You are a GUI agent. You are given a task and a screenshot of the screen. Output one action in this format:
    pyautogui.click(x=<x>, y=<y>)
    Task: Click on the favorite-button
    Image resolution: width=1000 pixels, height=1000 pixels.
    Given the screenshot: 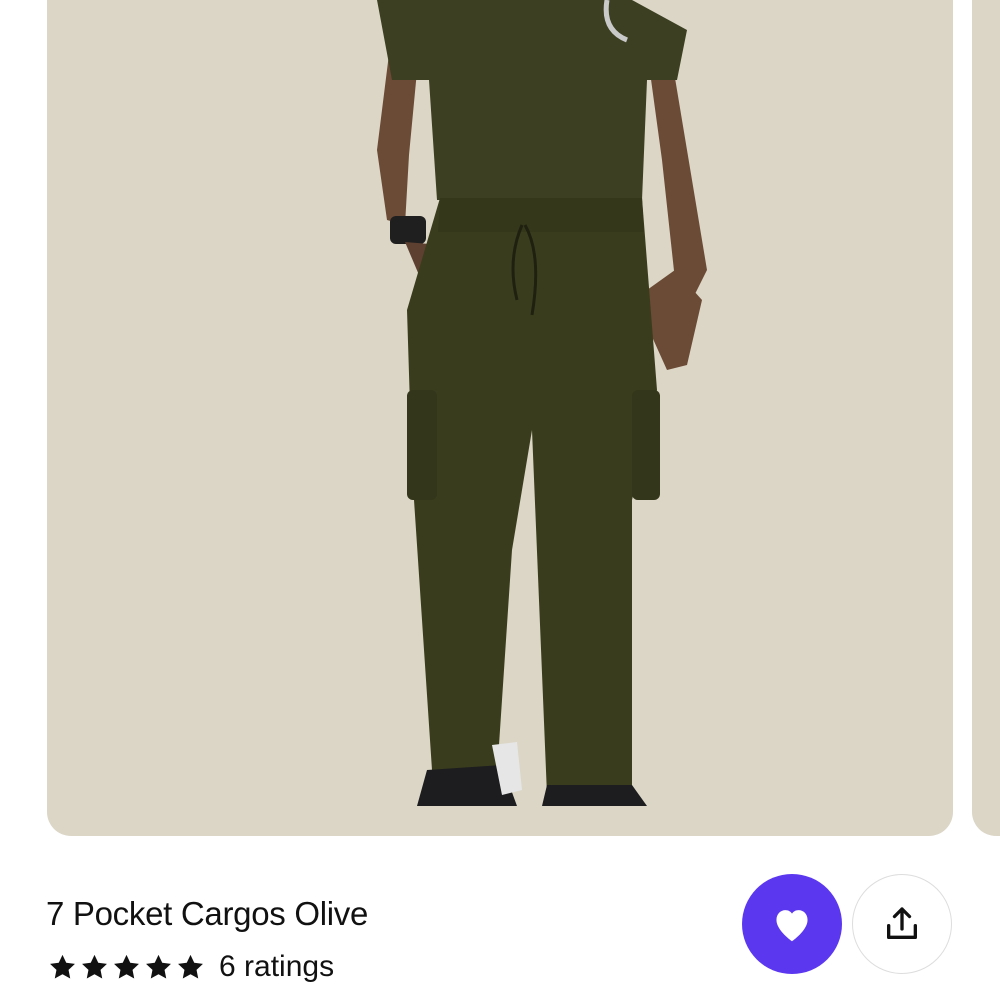 What is the action you would take?
    pyautogui.click(x=792, y=924)
    